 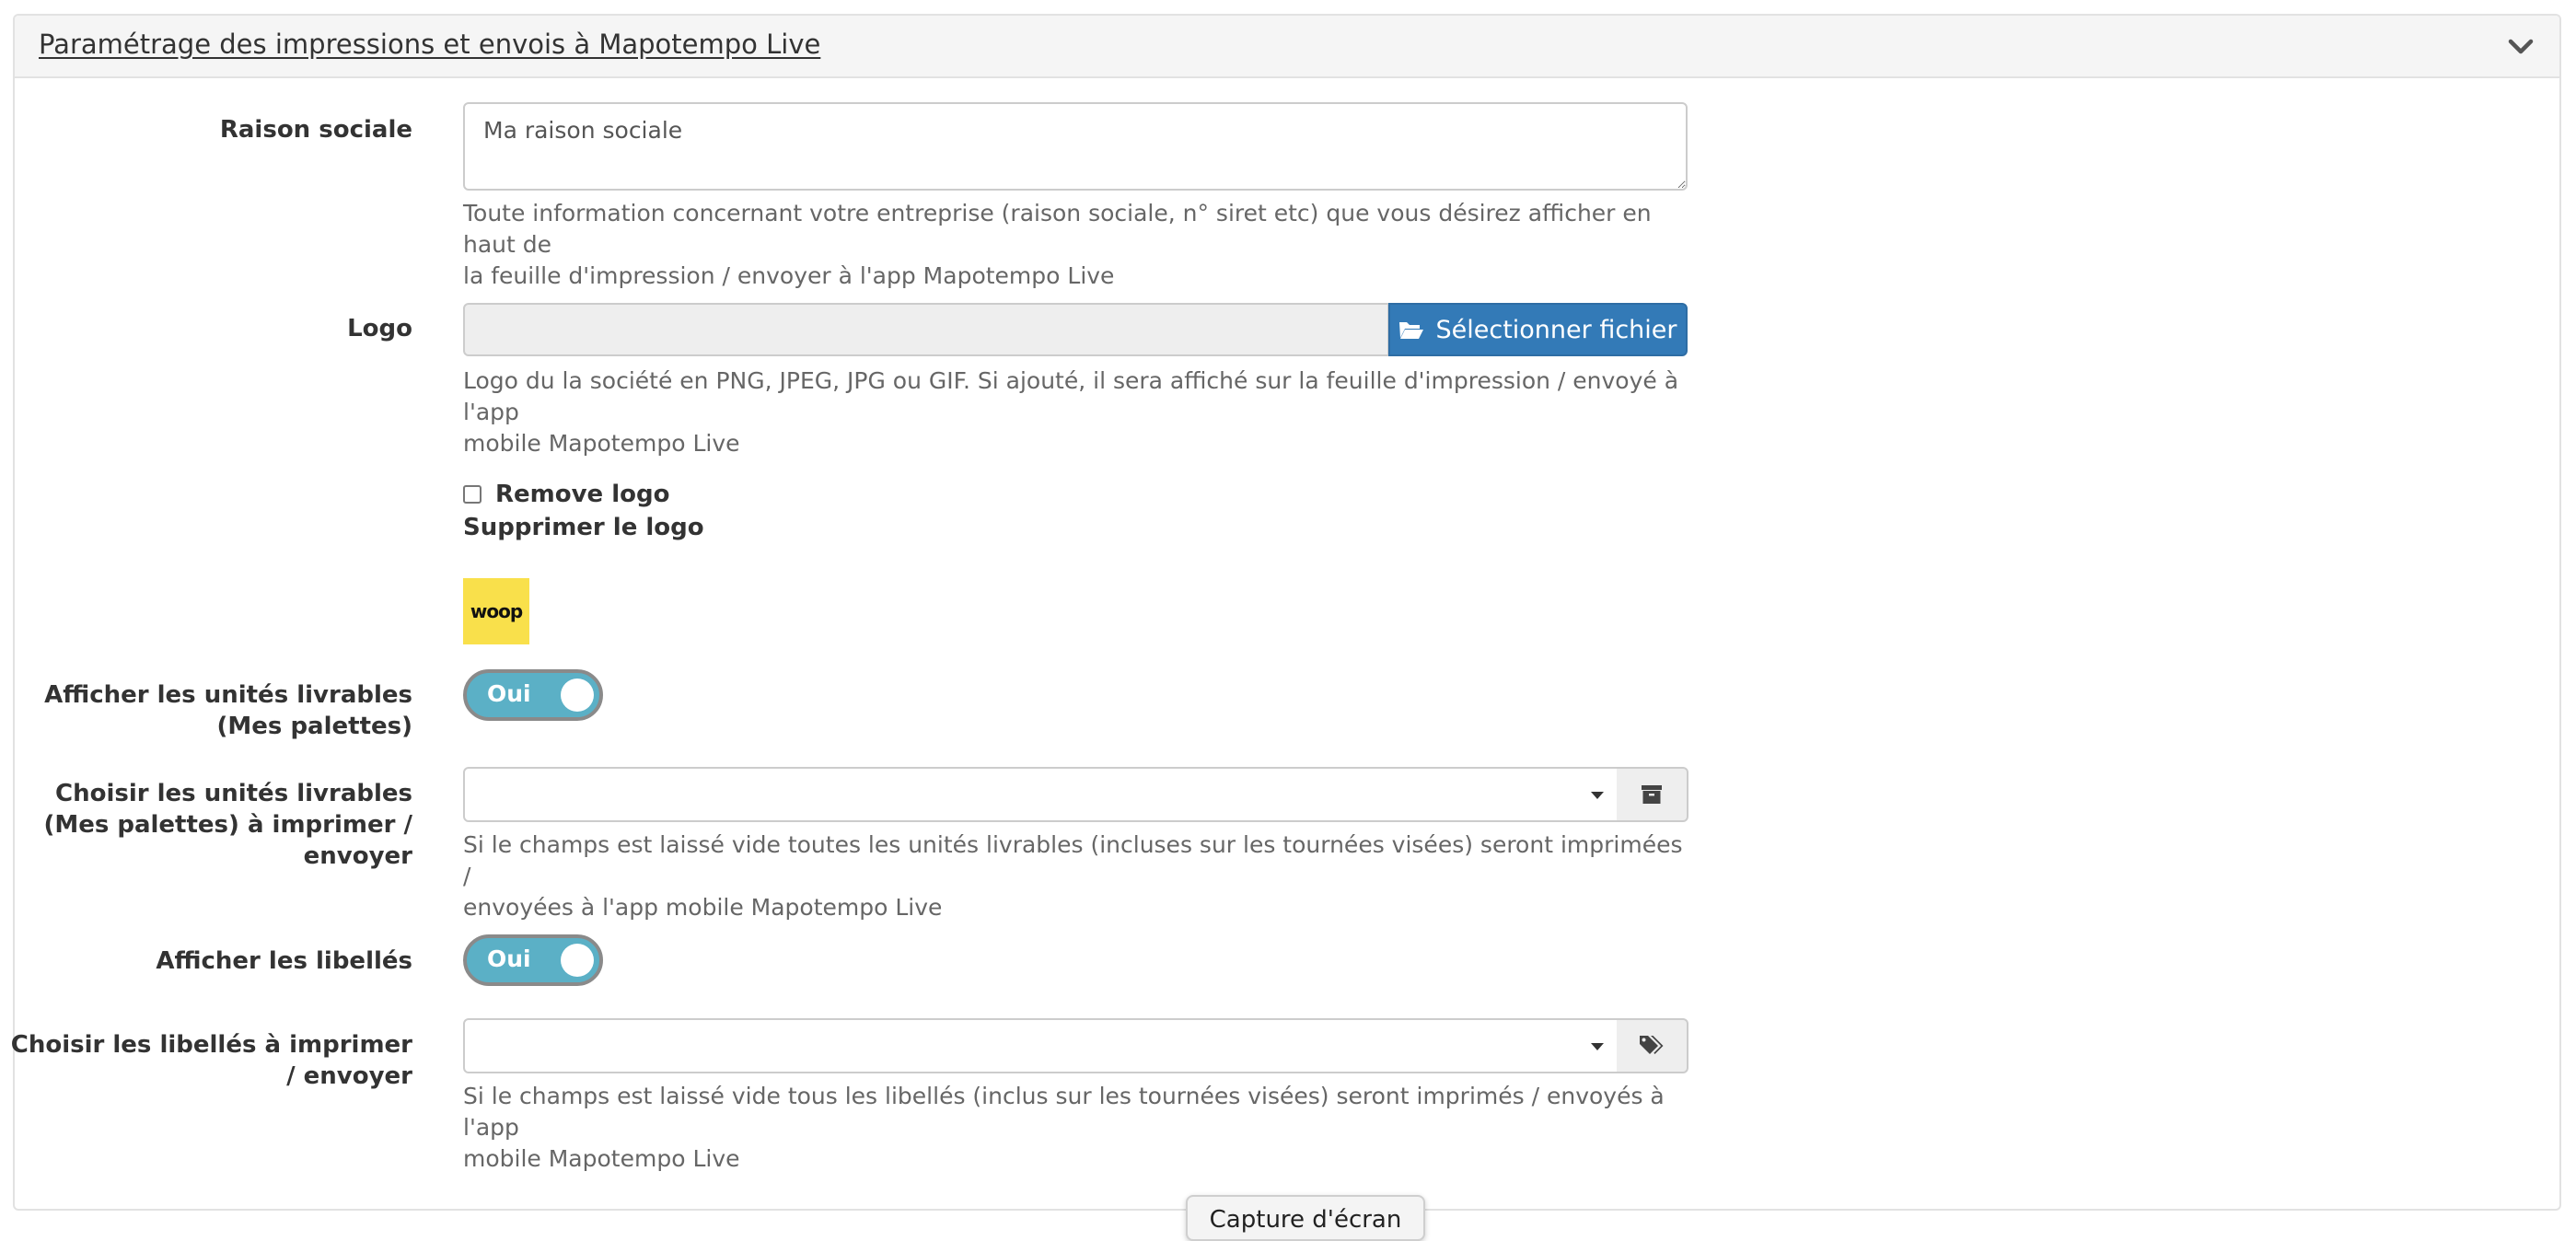 What do you see at coordinates (1556, 329) in the screenshot?
I see `select-file-label: Sélectionner fichier` at bounding box center [1556, 329].